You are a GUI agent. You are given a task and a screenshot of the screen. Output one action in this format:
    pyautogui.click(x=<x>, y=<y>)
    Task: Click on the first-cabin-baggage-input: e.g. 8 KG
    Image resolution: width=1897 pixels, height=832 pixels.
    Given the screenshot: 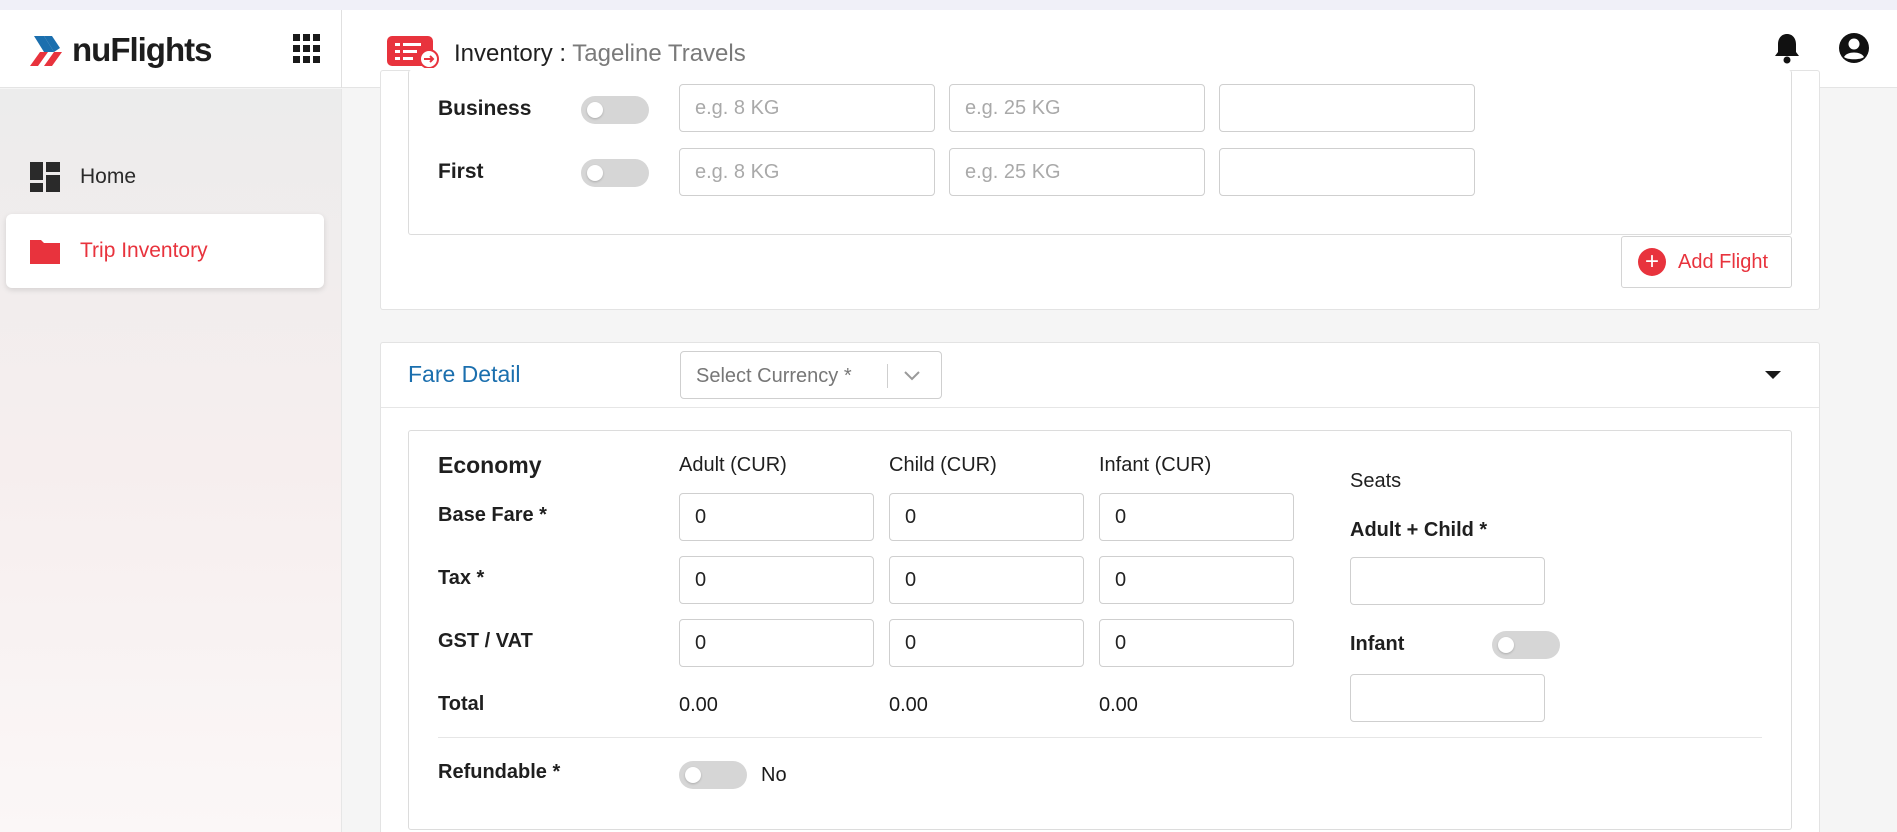 What is the action you would take?
    pyautogui.click(x=807, y=172)
    